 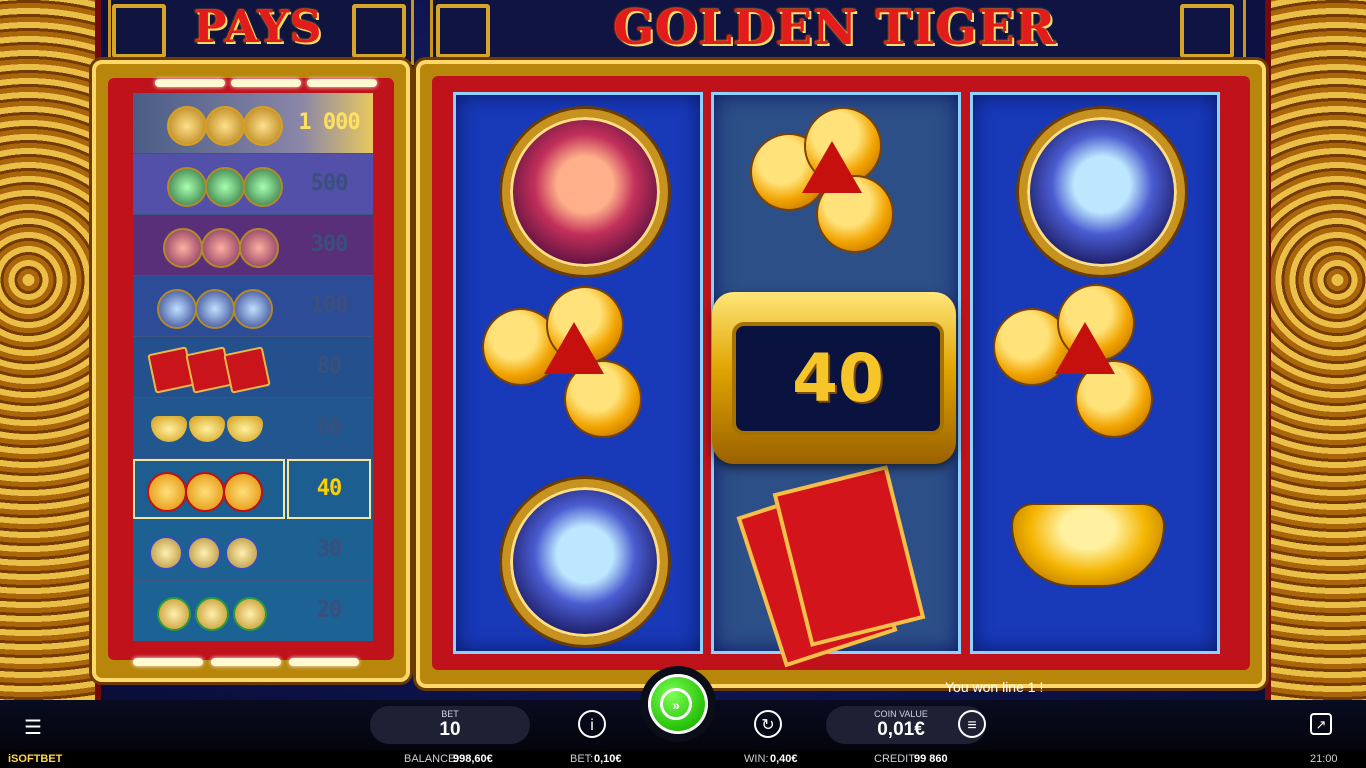 I want to click on paytable-row: 40, so click(x=253, y=489).